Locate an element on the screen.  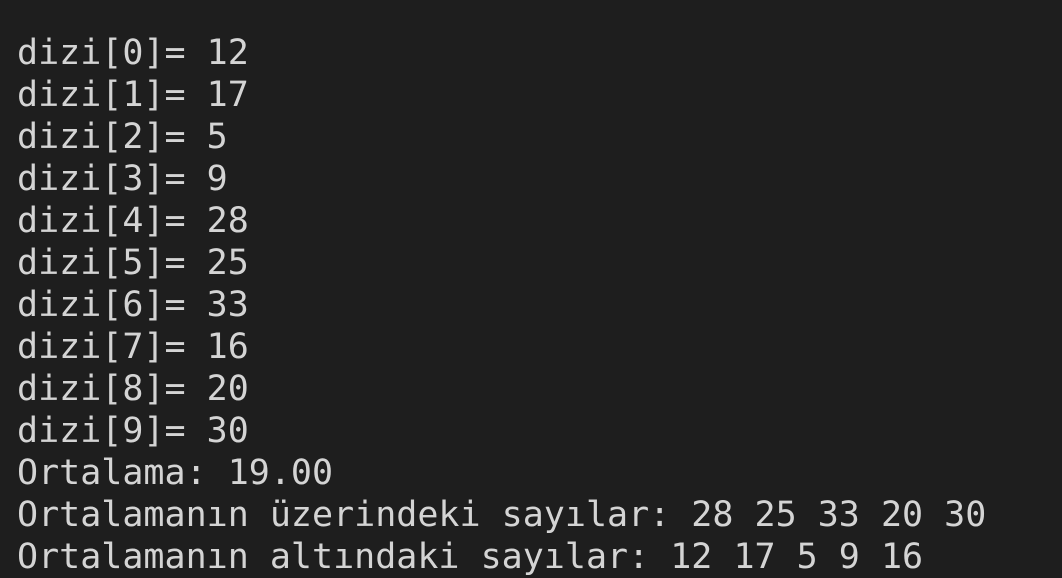
output-line-array-element-8: dizi[8]= 20 is located at coordinates (133, 389).